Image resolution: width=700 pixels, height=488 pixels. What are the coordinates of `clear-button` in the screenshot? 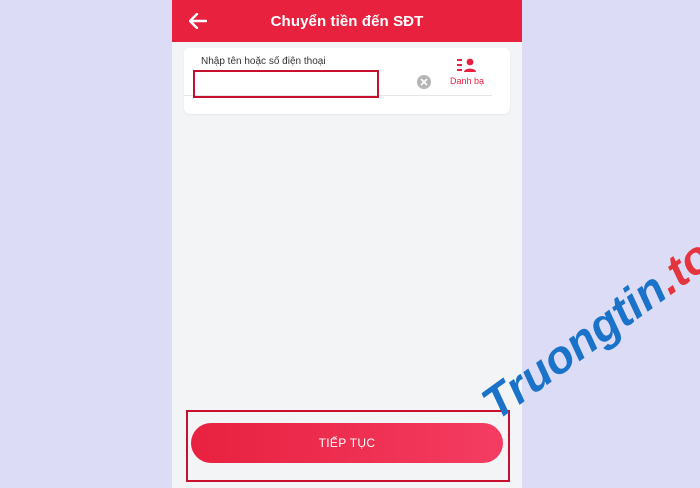 It's located at (424, 82).